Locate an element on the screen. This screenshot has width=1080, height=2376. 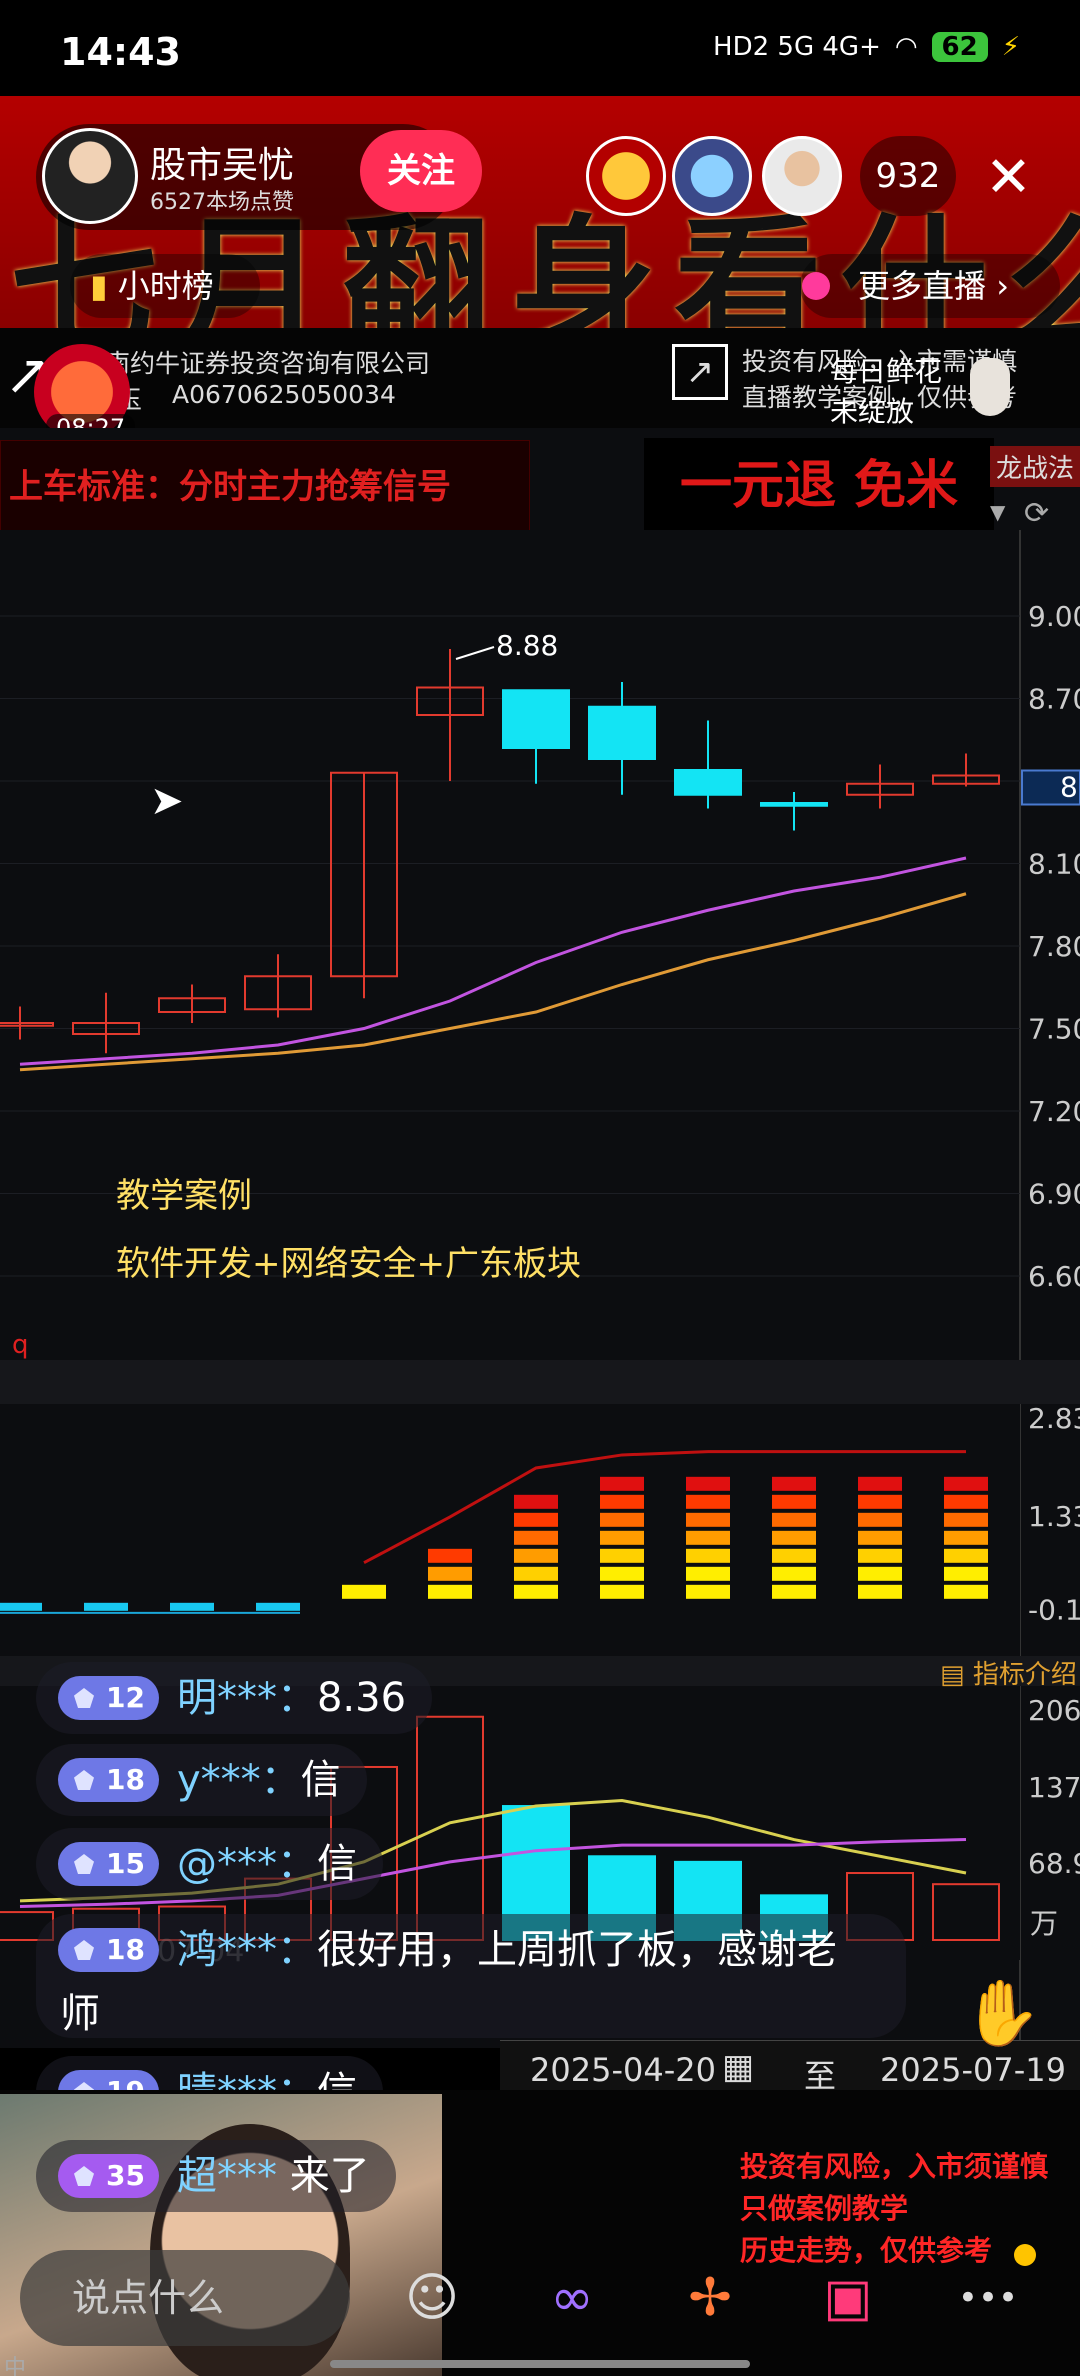
comment-user: 超*** is located at coordinates (227, 2176).